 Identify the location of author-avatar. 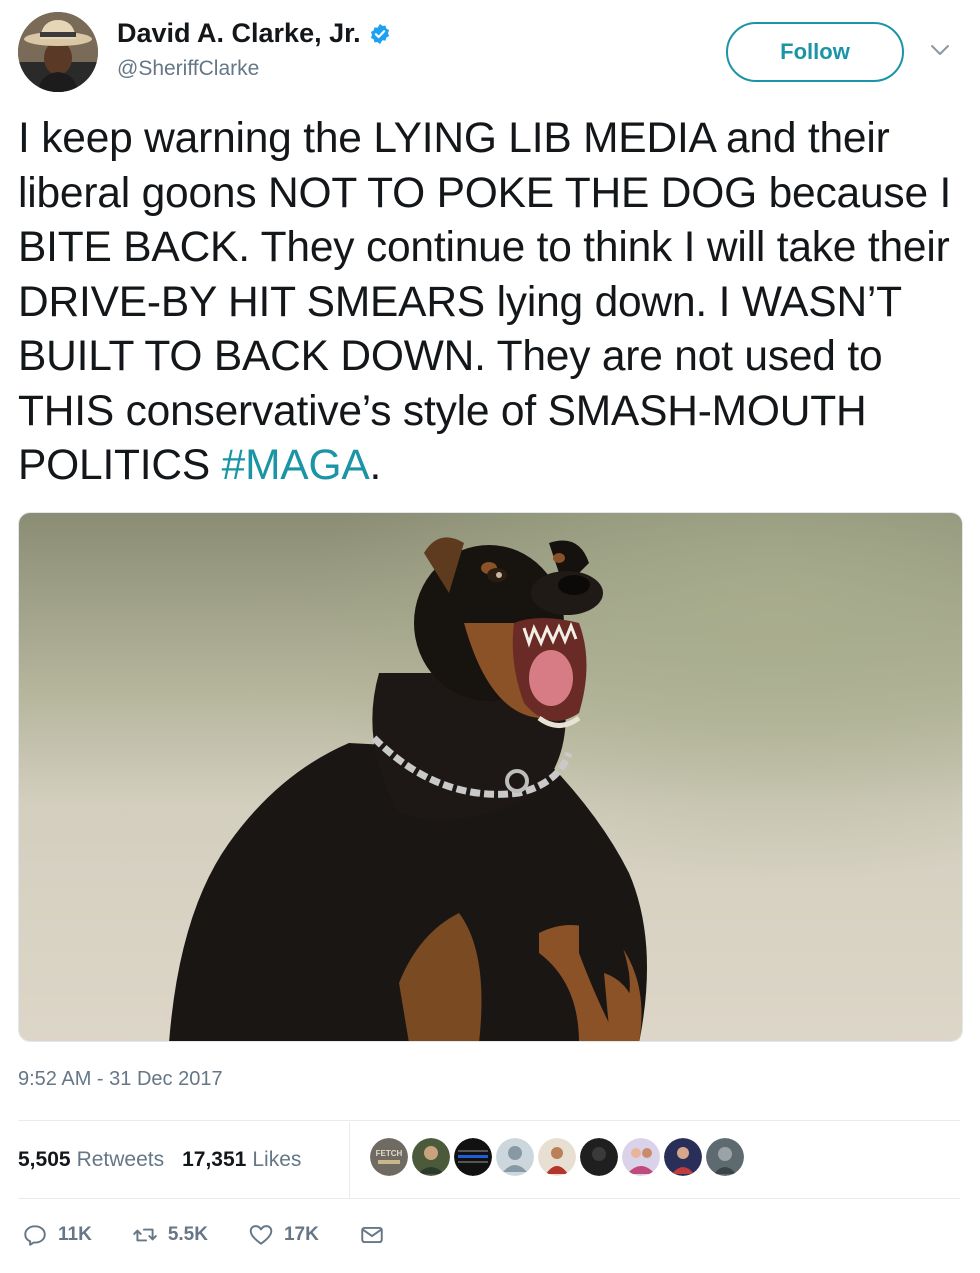
(58, 52).